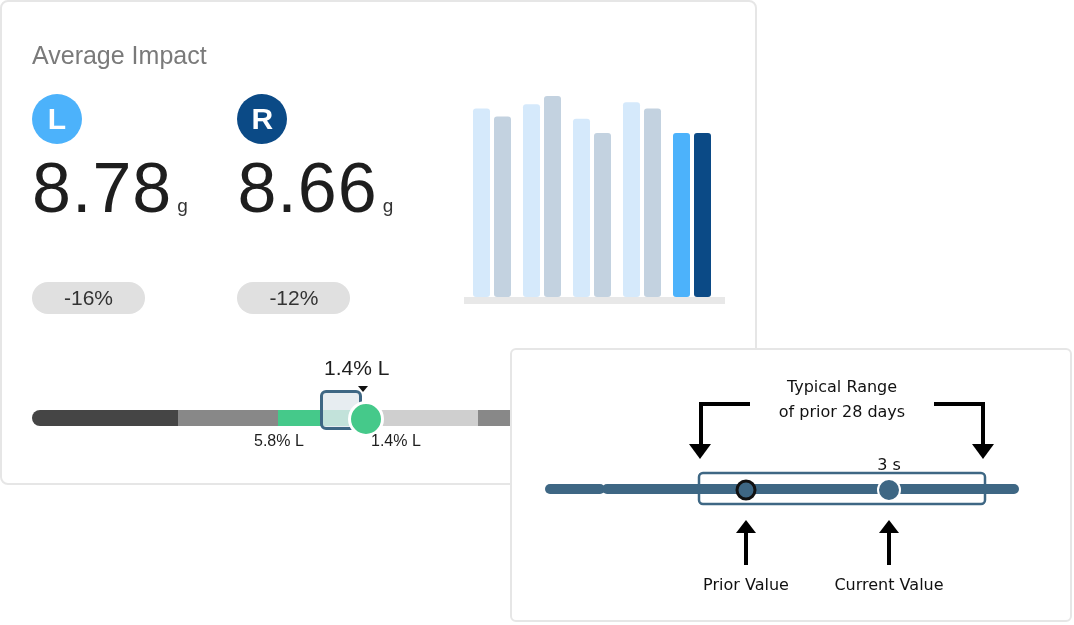 This screenshot has width=1074, height=625. What do you see at coordinates (746, 490) in the screenshot?
I see `prior-value-dot` at bounding box center [746, 490].